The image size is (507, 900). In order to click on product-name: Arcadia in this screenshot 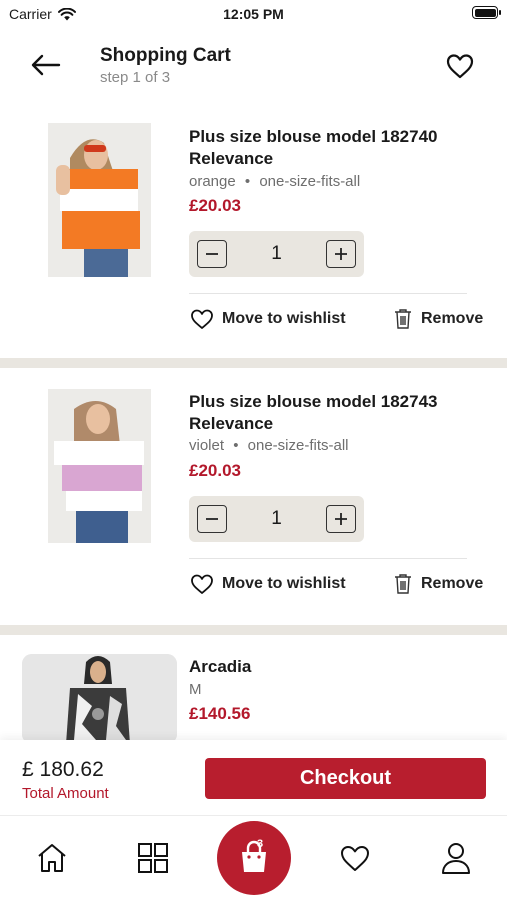, I will do `click(339, 667)`.